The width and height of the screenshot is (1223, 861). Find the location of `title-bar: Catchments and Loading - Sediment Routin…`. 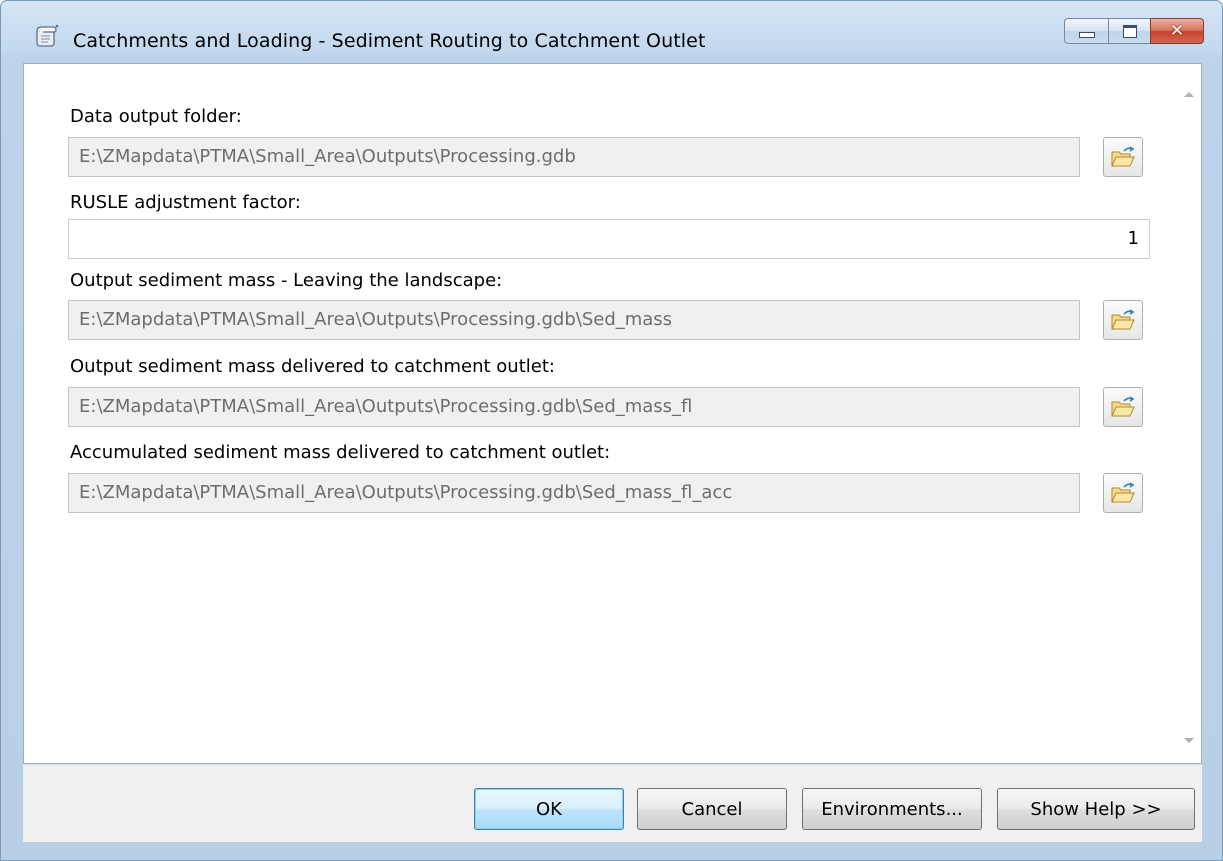

title-bar: Catchments and Loading - Sediment Routin… is located at coordinates (611, 31).